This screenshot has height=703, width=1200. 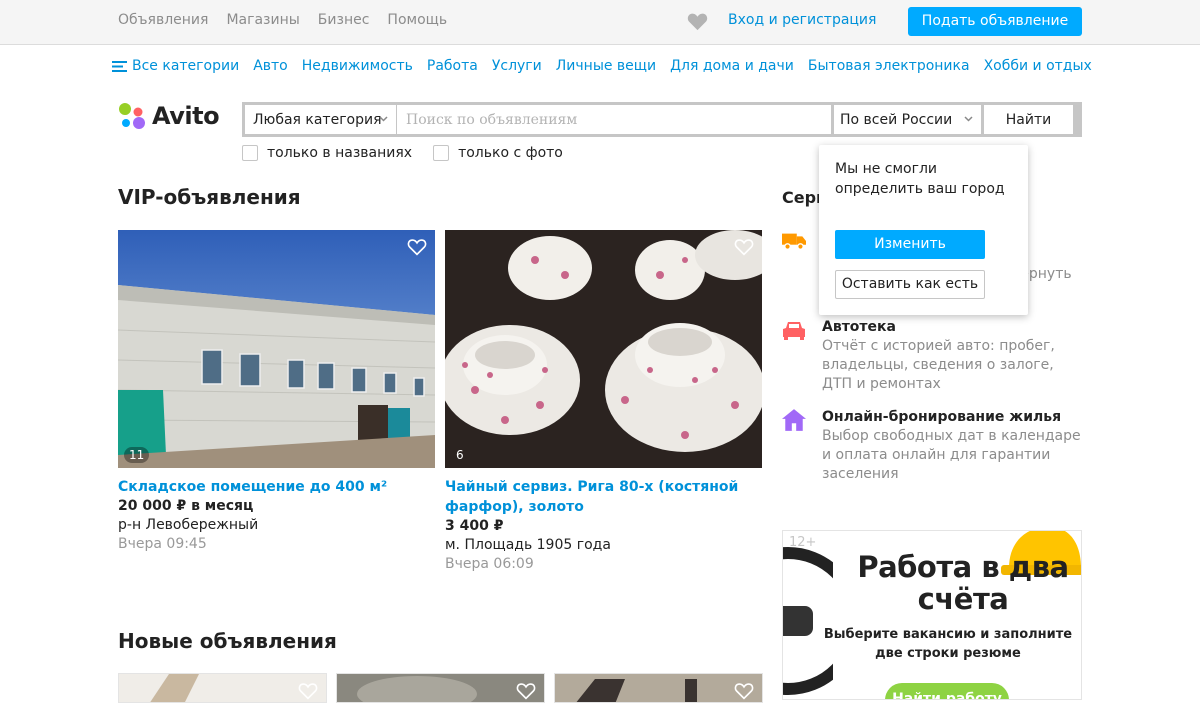 I want to click on menu-icon, so click(x=119, y=66).